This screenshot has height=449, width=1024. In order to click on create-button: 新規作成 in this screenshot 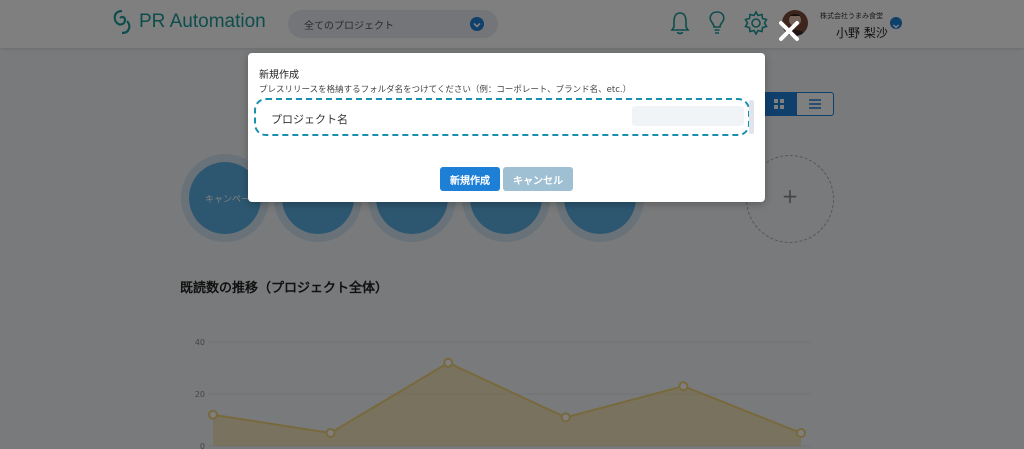, I will do `click(470, 179)`.